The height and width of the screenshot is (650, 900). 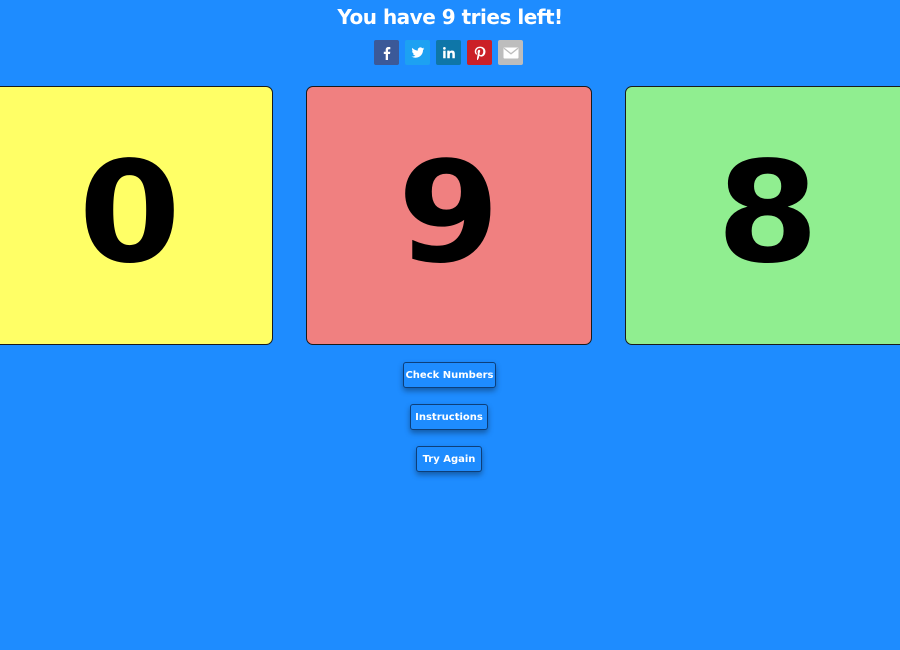 I want to click on number-card-1: 0, so click(x=136, y=215).